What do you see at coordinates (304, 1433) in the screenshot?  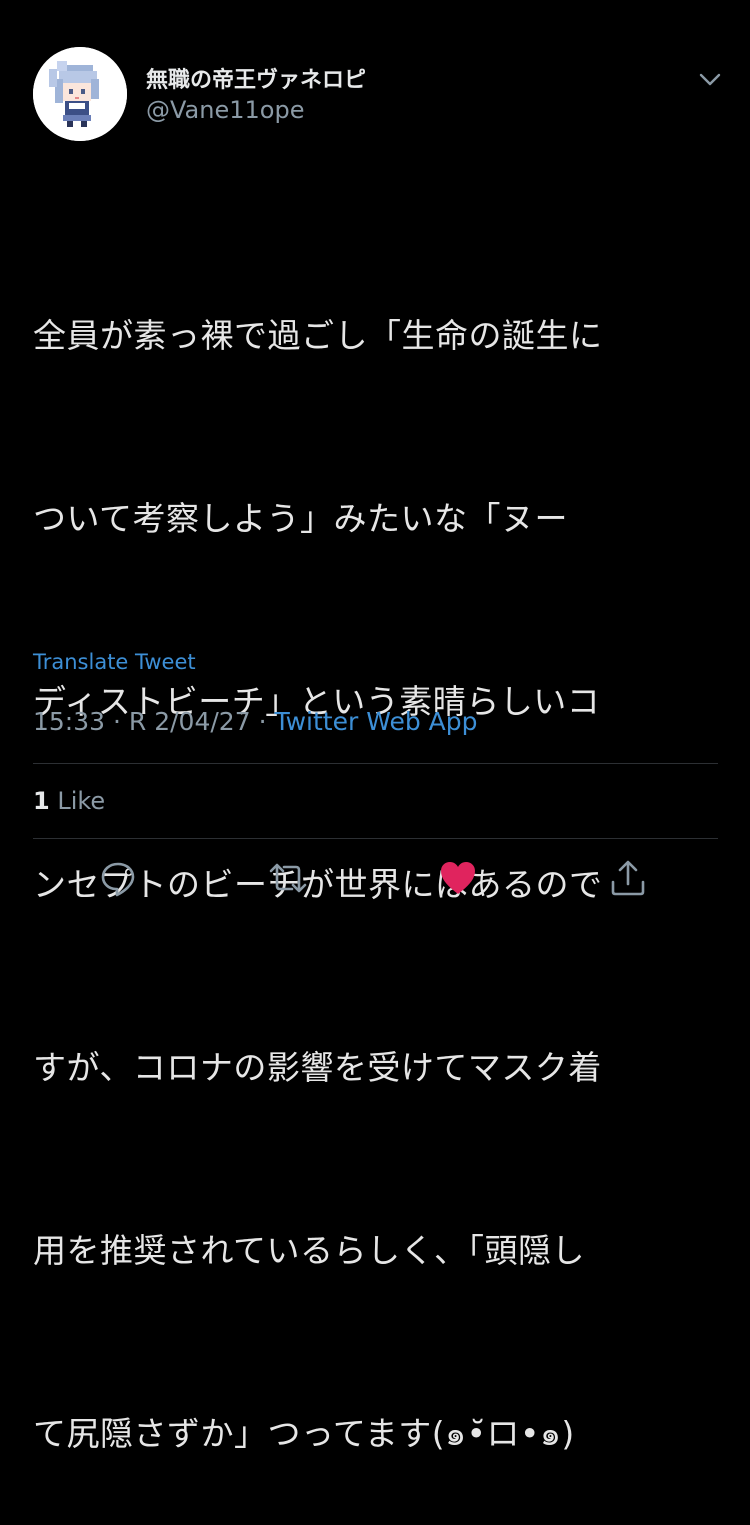 I see `tweet-text-line: て尻隠さずか」つってます(๑•̆ロ•๑)` at bounding box center [304, 1433].